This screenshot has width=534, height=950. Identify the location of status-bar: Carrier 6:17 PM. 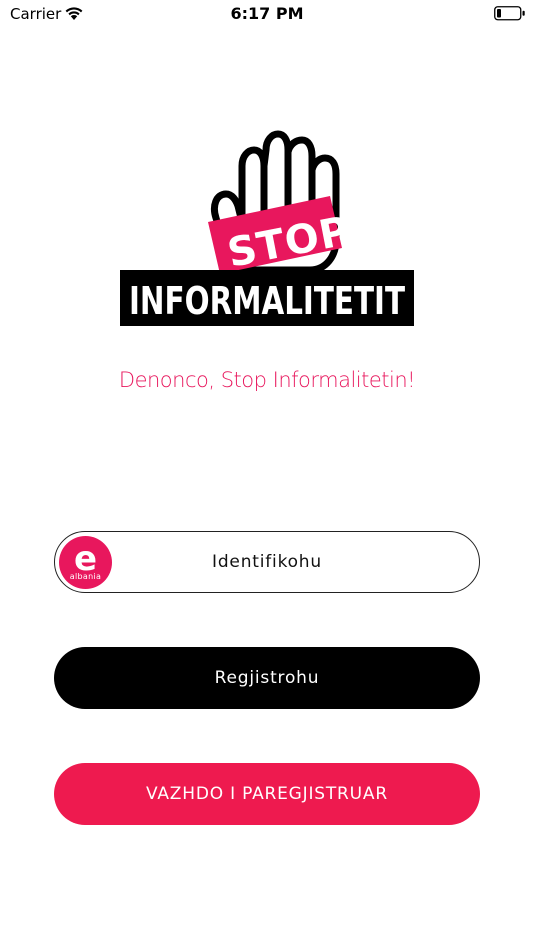
(267, 14).